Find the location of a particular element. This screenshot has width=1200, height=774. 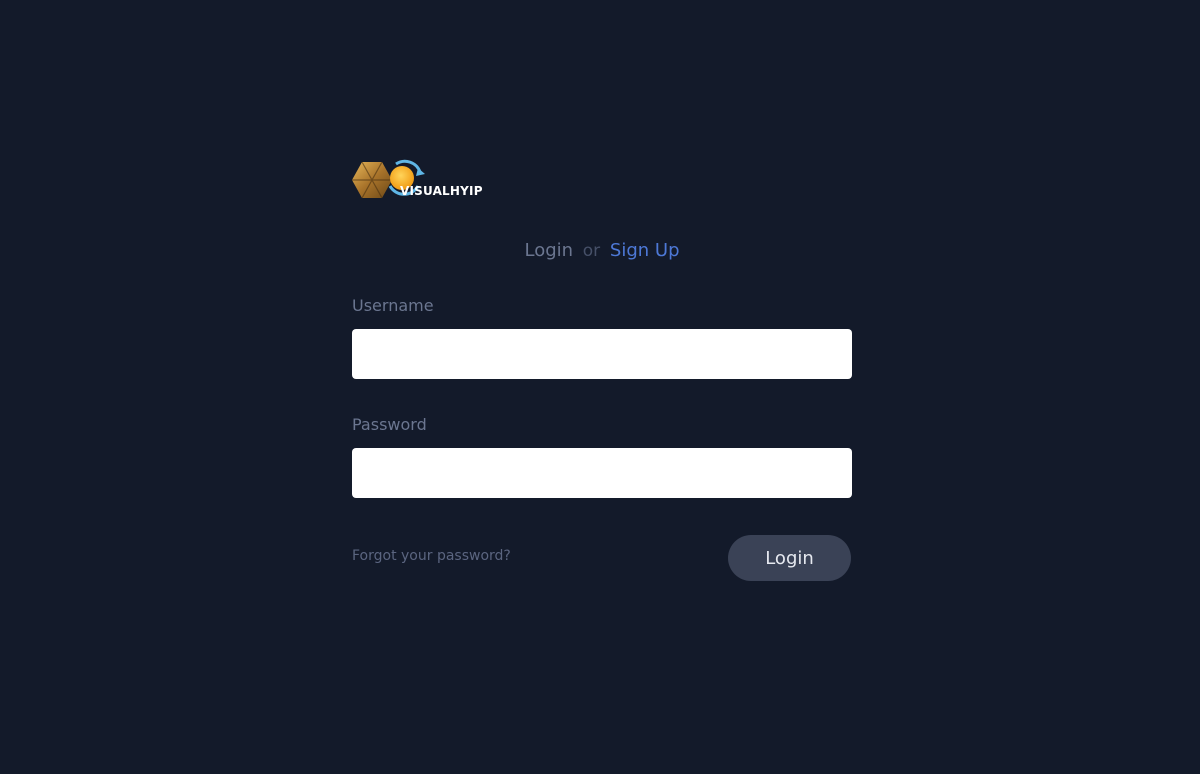

brand-logo: VISUALHYIP is located at coordinates (422, 180).